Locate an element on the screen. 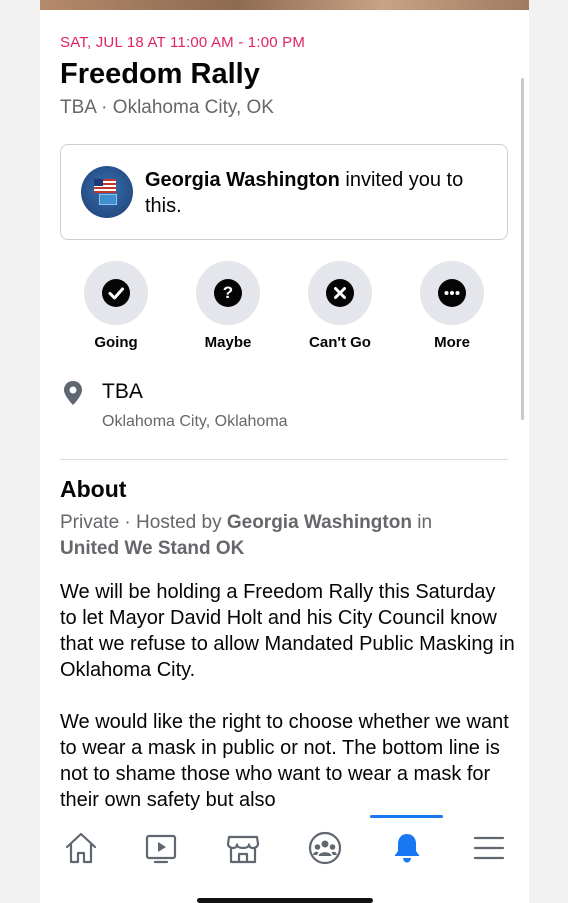  event-location-summary: TBA · Oklahoma City, OK is located at coordinates (167, 107).